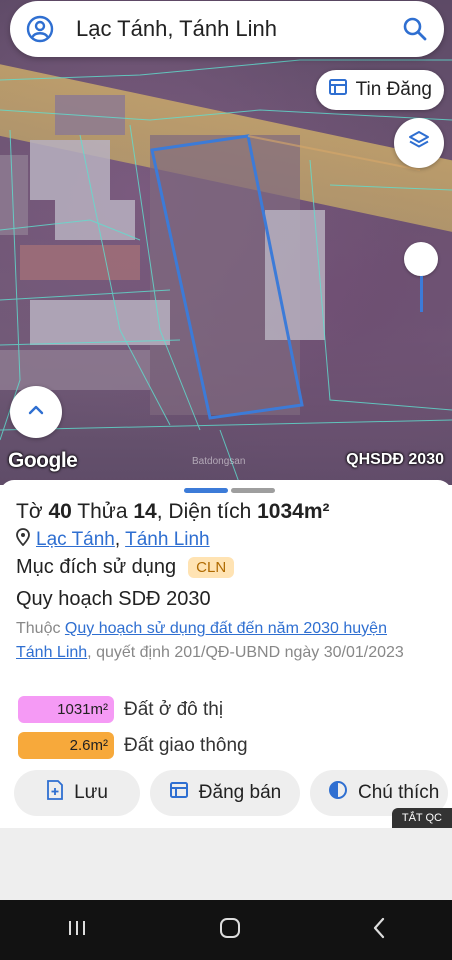 This screenshot has width=452, height=960. What do you see at coordinates (240, 792) in the screenshot?
I see `post-sale-label: Đăng bán` at bounding box center [240, 792].